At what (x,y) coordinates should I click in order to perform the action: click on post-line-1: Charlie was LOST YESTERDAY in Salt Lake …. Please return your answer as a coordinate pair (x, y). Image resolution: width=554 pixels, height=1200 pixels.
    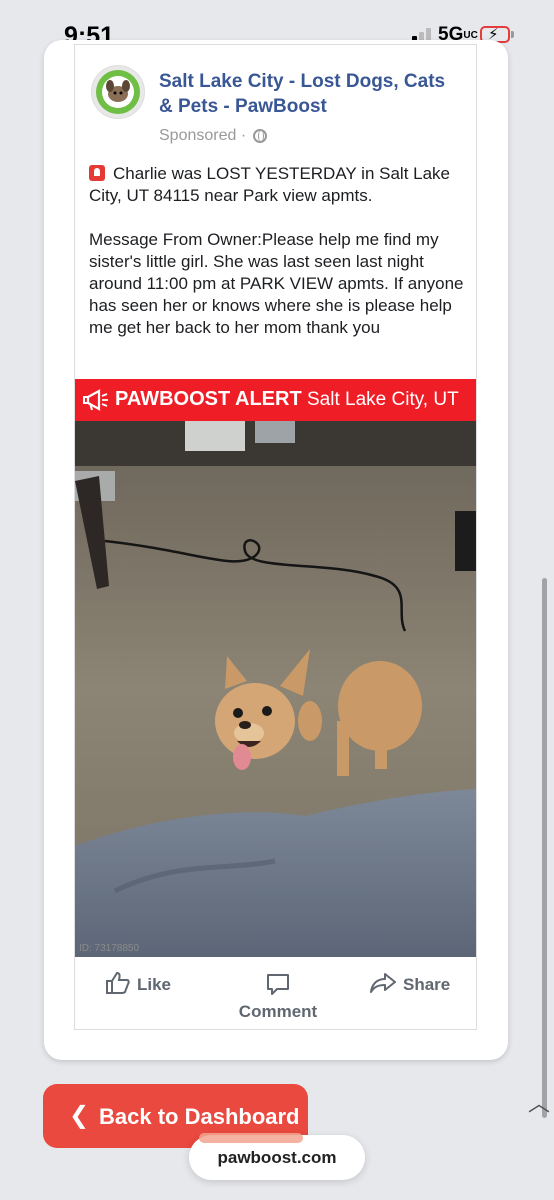
    Looking at the image, I should click on (270, 184).